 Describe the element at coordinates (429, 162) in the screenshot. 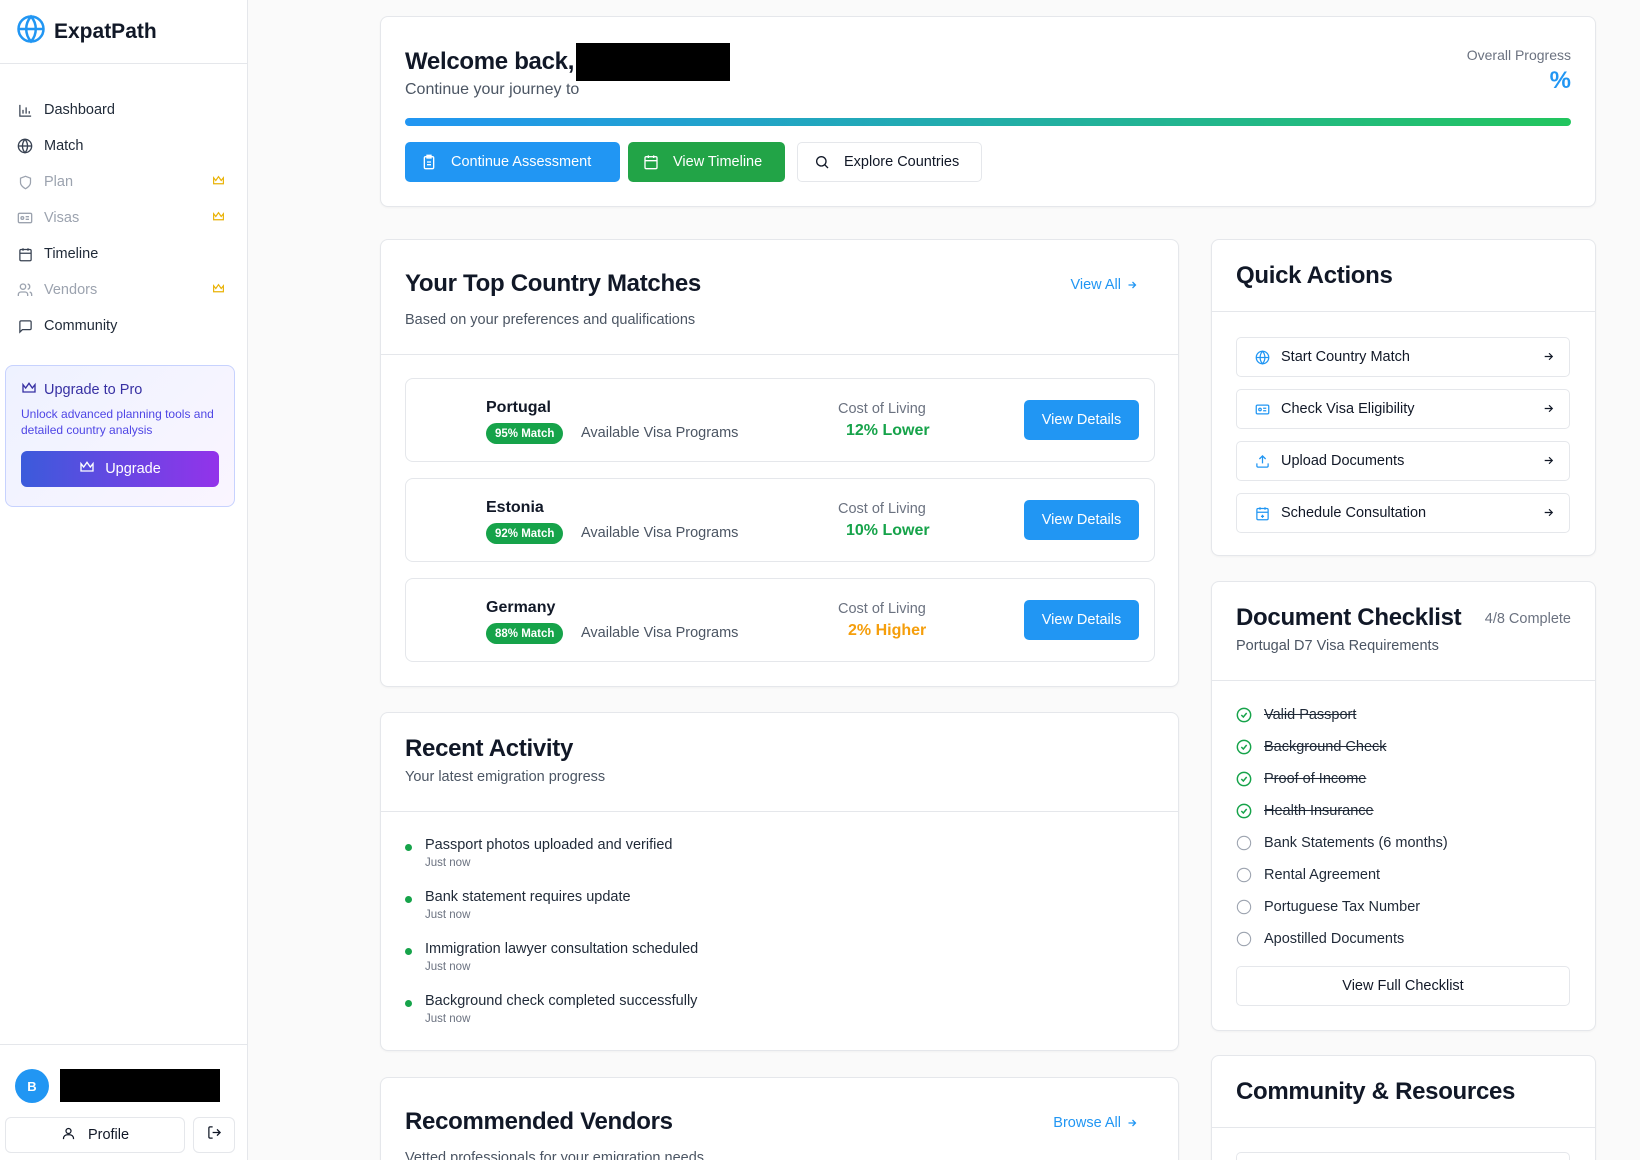

I see `clipboard-icon` at that location.